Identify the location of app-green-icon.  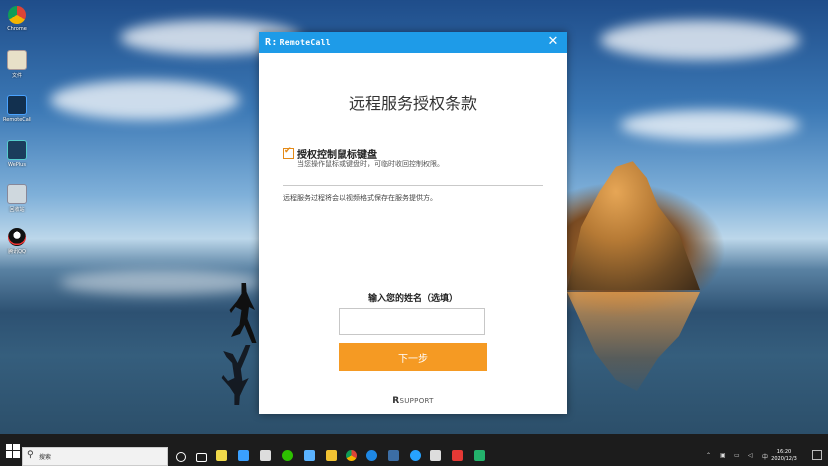
(479, 455).